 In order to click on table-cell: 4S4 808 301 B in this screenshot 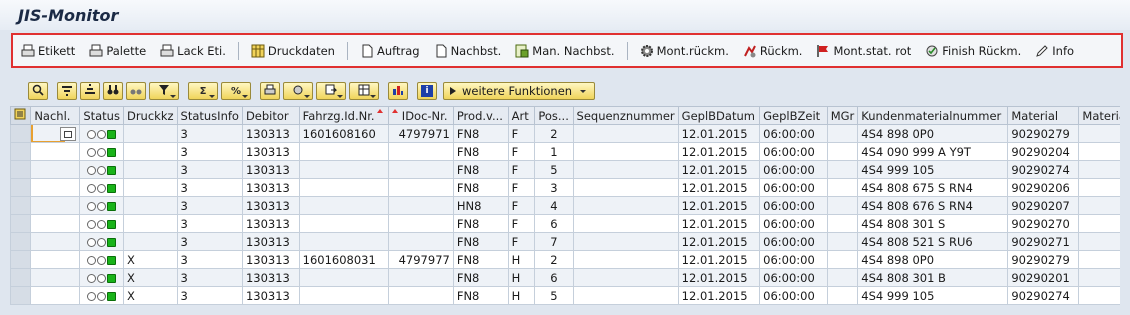, I will do `click(933, 277)`.